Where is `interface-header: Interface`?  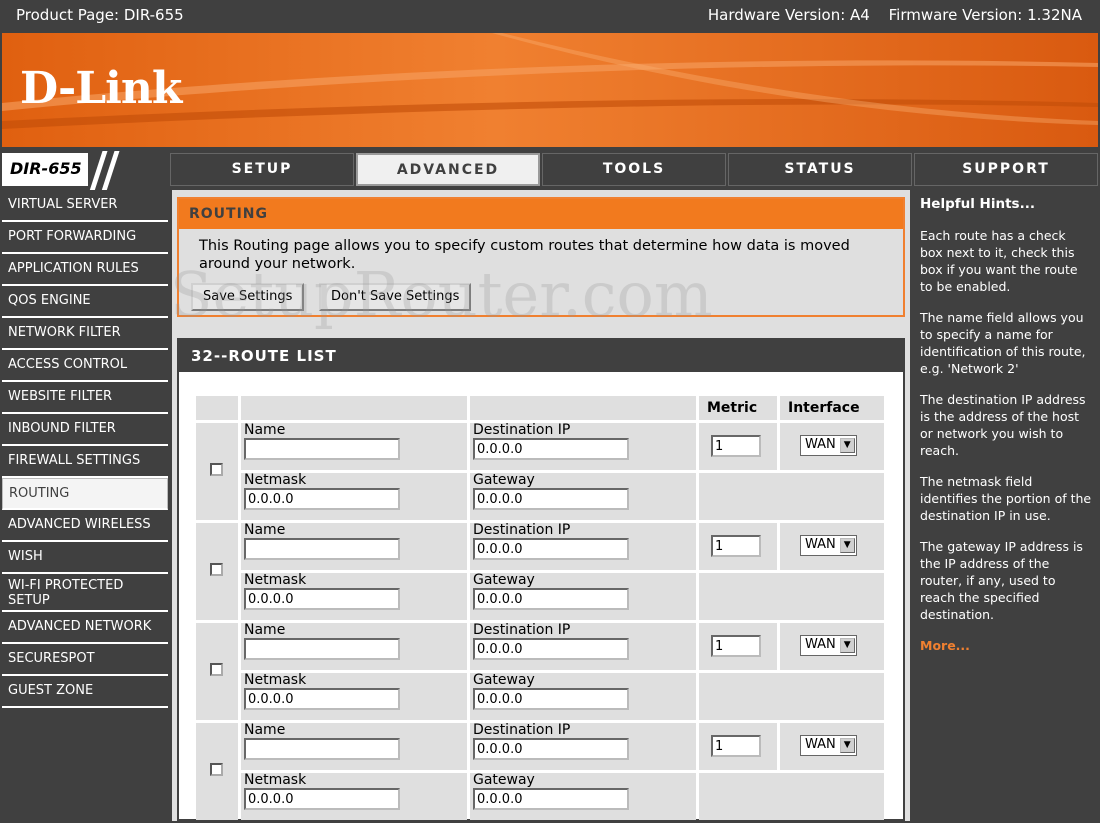 interface-header: Interface is located at coordinates (832, 408).